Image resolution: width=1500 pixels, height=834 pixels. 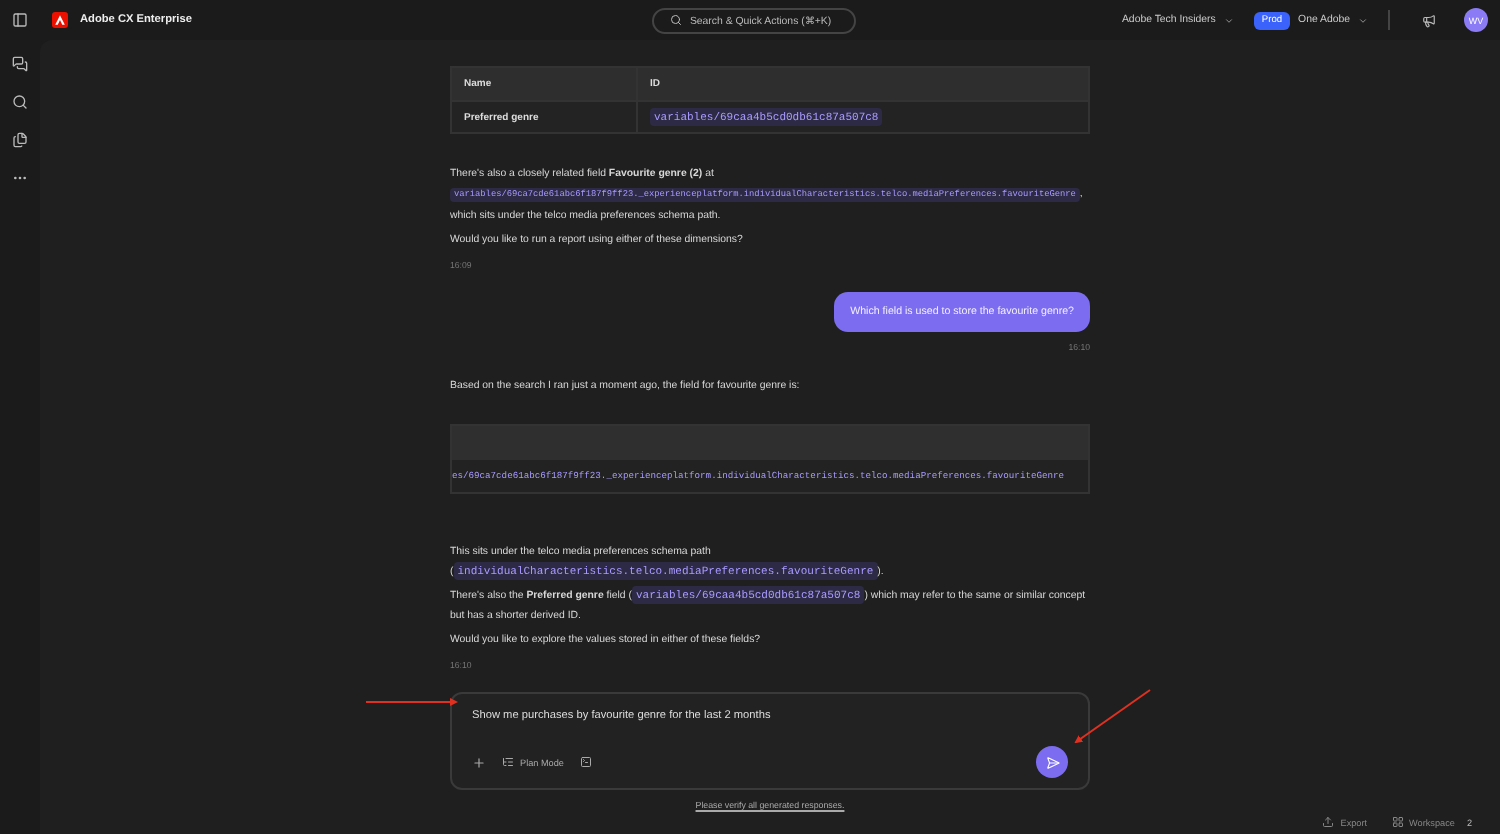 What do you see at coordinates (479, 762) in the screenshot?
I see `add-icon` at bounding box center [479, 762].